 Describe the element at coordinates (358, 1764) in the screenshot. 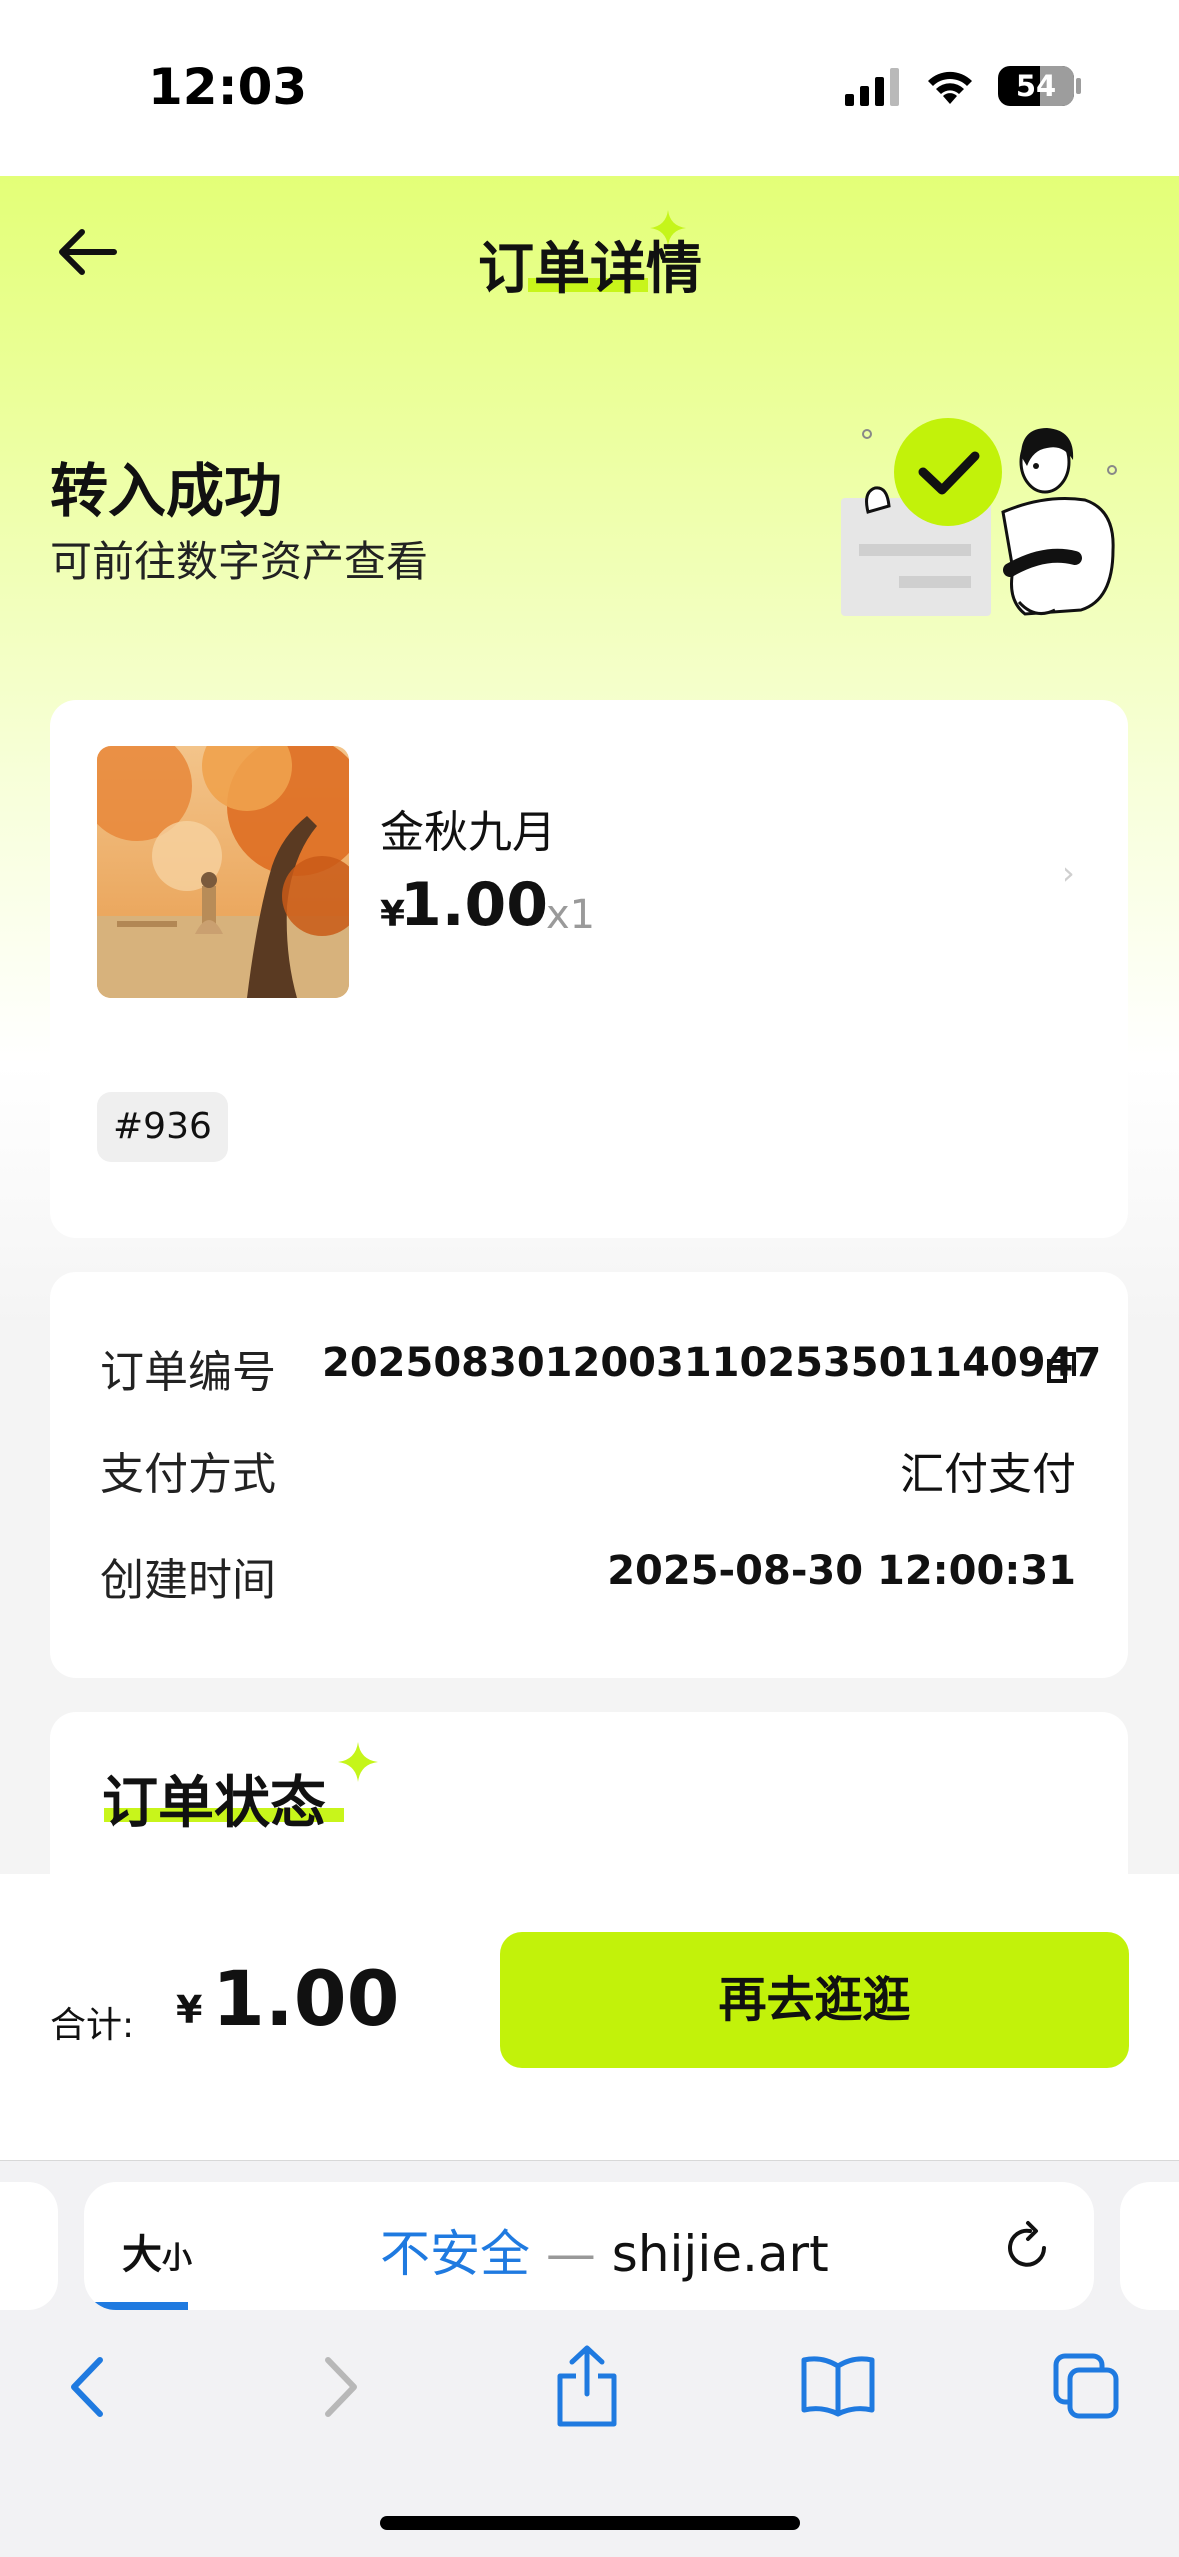

I see `sparkle-icon` at that location.